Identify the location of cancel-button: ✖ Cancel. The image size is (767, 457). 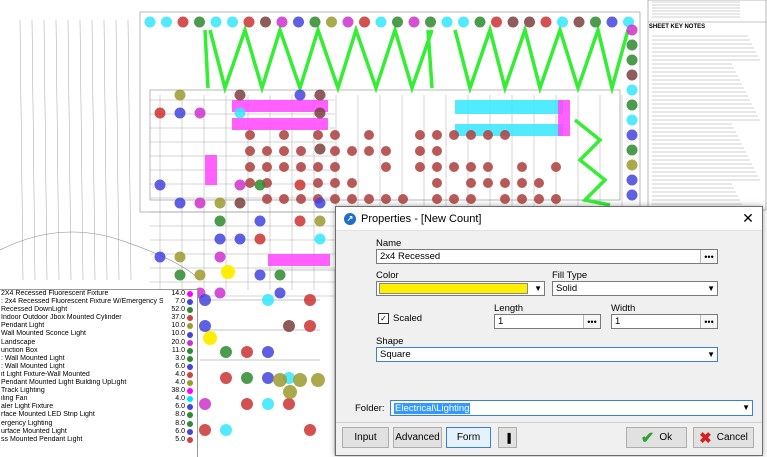
(723, 437).